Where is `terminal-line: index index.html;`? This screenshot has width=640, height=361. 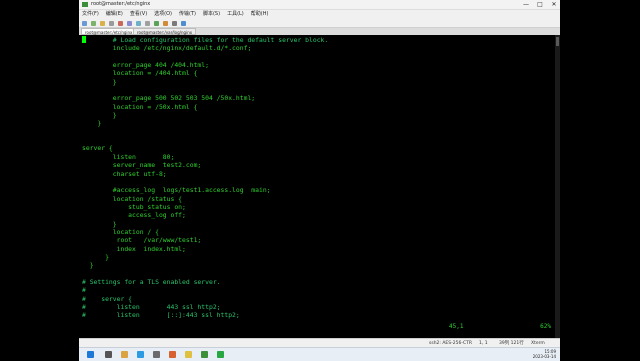 terminal-line: index index.html; is located at coordinates (134, 248).